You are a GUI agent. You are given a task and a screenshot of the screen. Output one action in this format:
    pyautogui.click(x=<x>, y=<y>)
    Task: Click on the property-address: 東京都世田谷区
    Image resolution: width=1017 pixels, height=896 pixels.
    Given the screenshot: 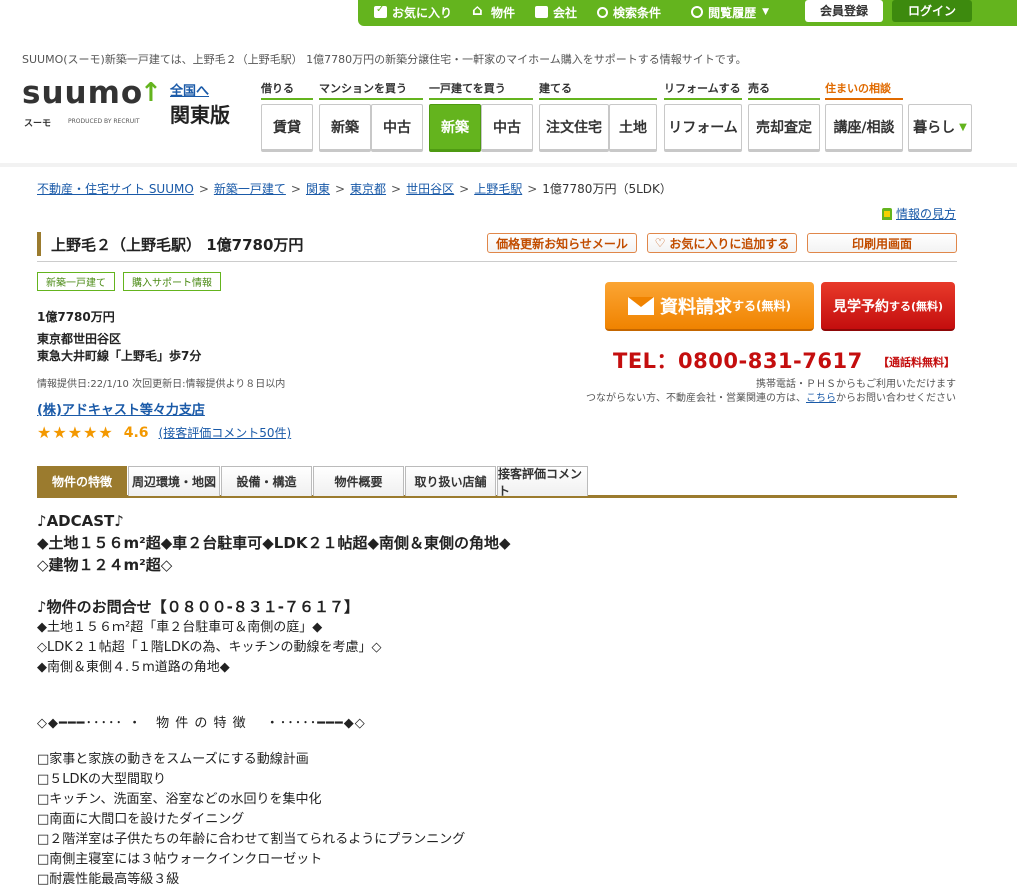 What is the action you would take?
    pyautogui.click(x=79, y=339)
    